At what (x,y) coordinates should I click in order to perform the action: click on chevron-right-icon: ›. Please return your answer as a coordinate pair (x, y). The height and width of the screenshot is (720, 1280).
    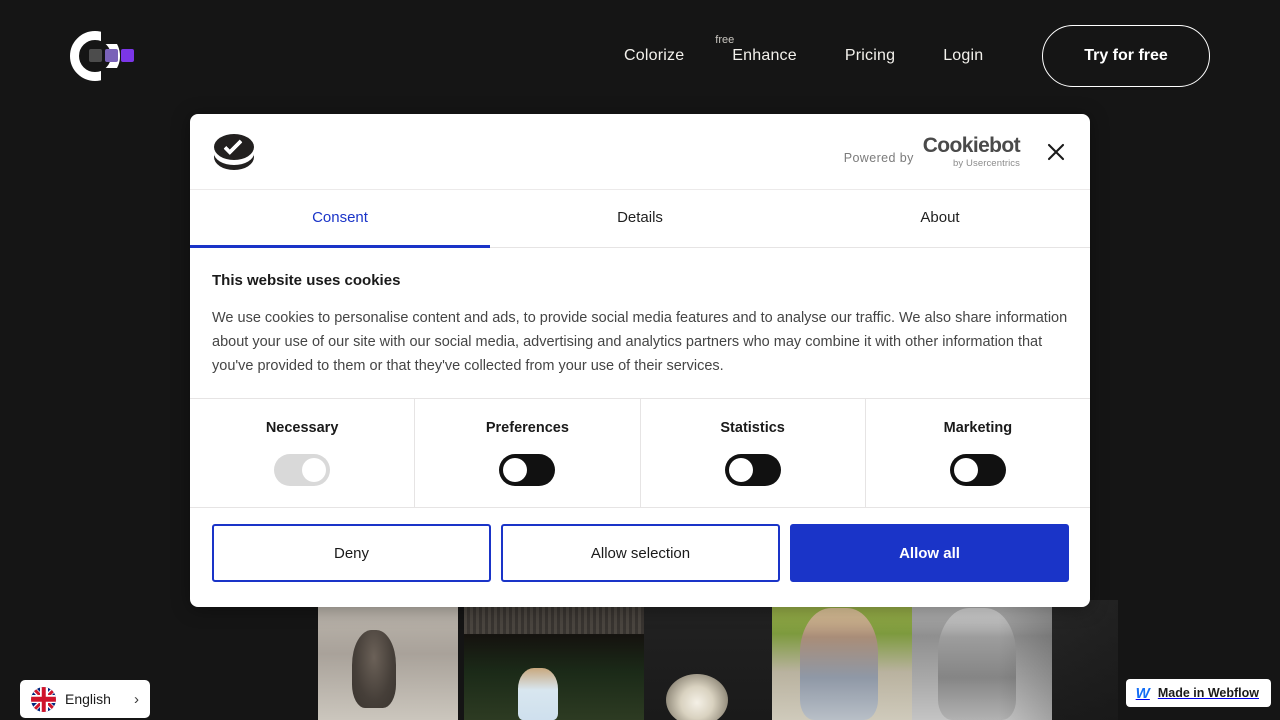
    Looking at the image, I should click on (136, 699).